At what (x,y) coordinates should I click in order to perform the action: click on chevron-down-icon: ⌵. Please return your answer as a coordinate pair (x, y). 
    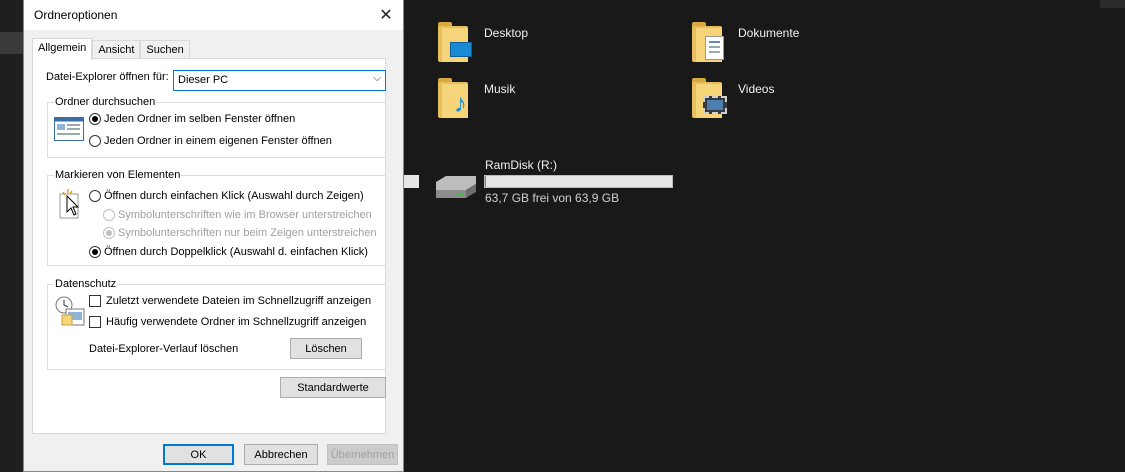
    Looking at the image, I should click on (377, 78).